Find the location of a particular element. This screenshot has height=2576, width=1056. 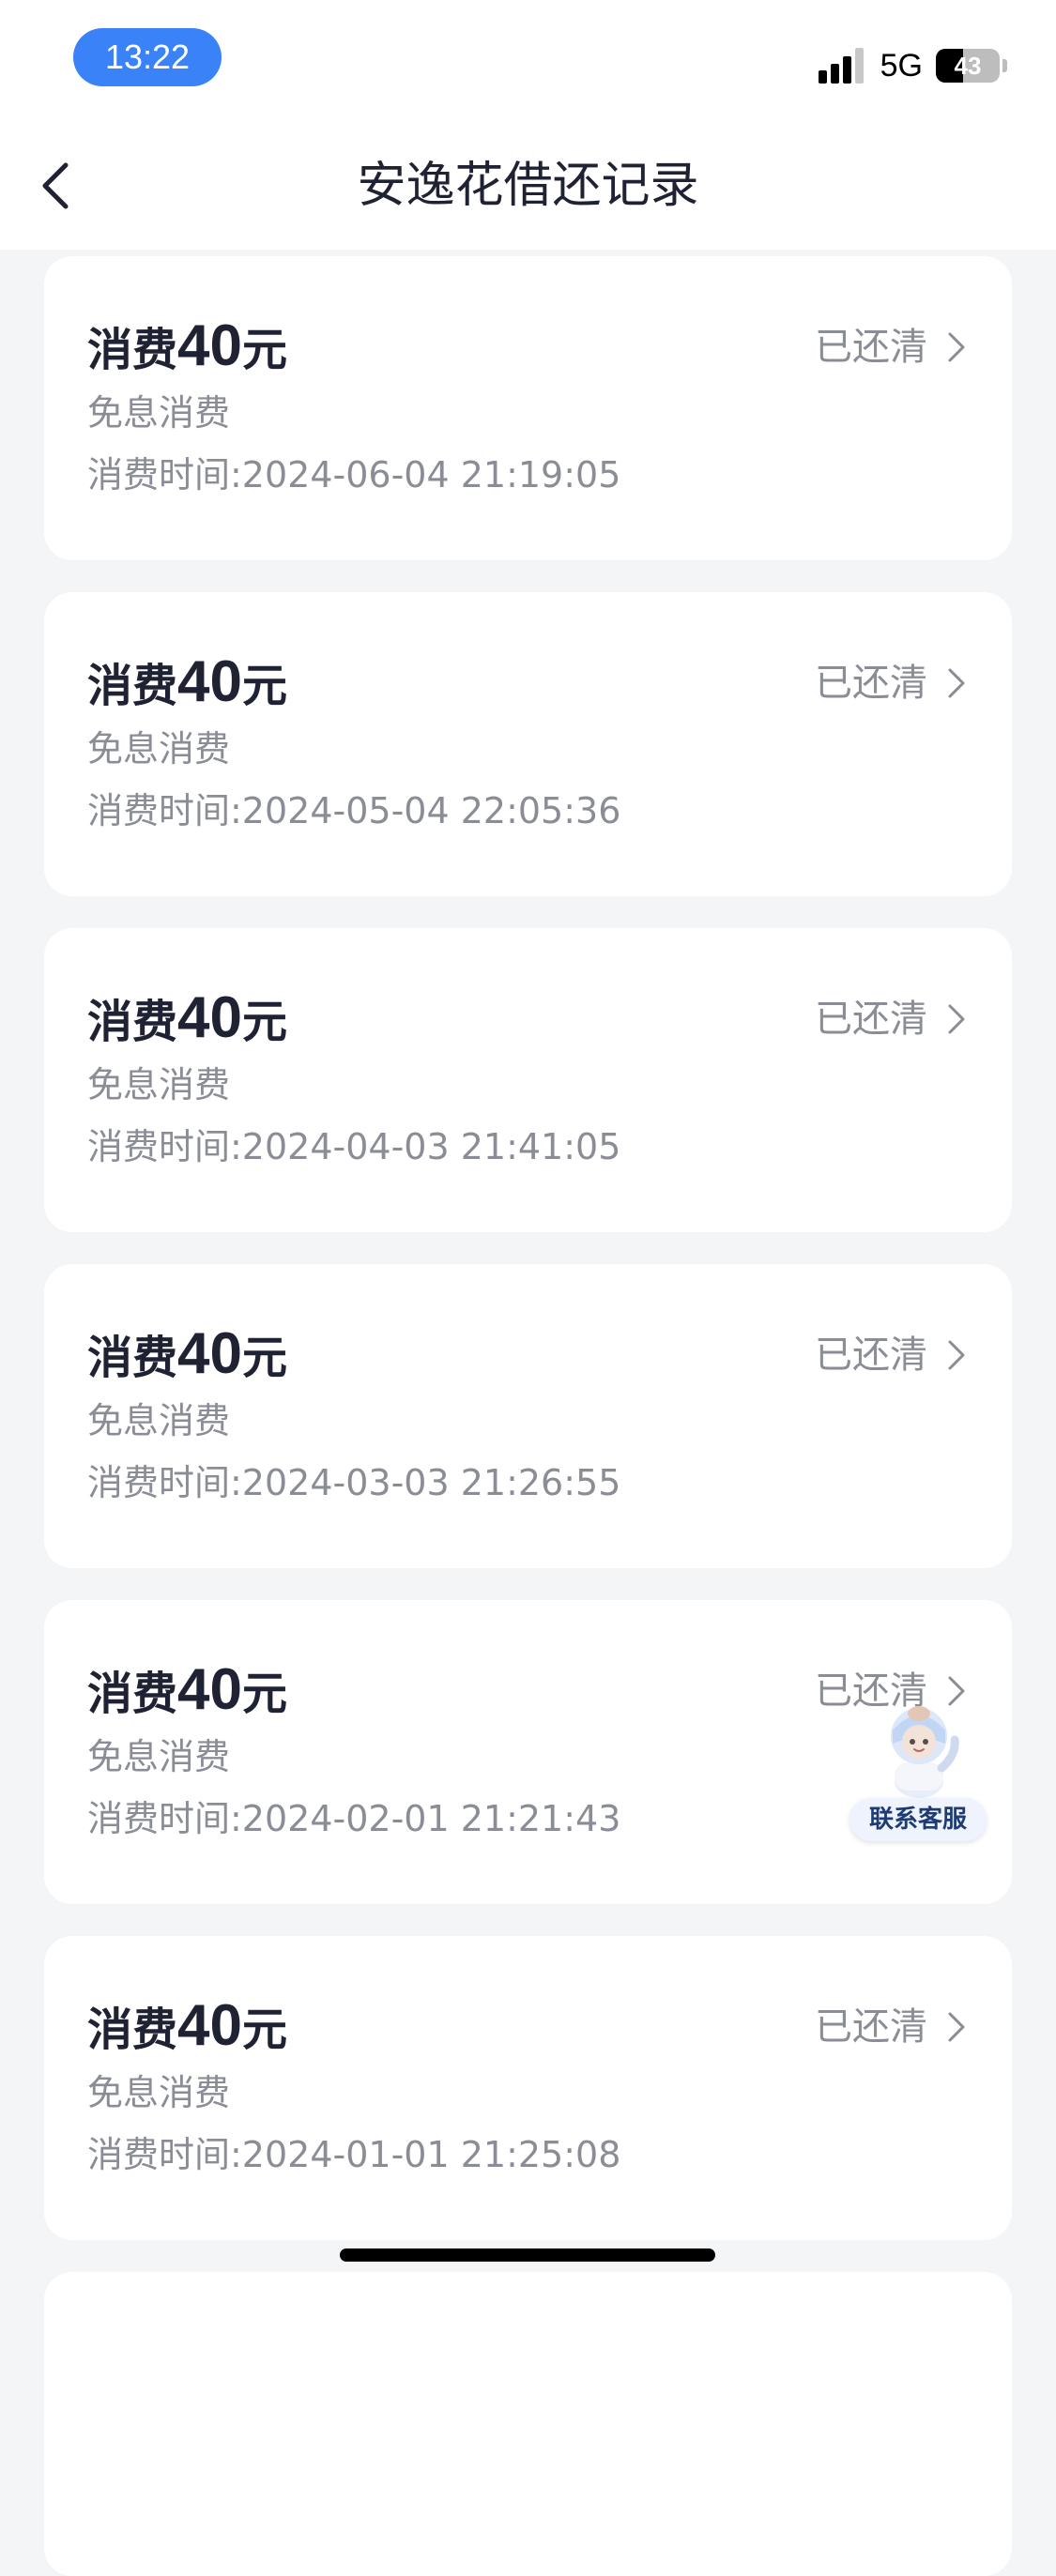

network-type: 5G is located at coordinates (901, 65).